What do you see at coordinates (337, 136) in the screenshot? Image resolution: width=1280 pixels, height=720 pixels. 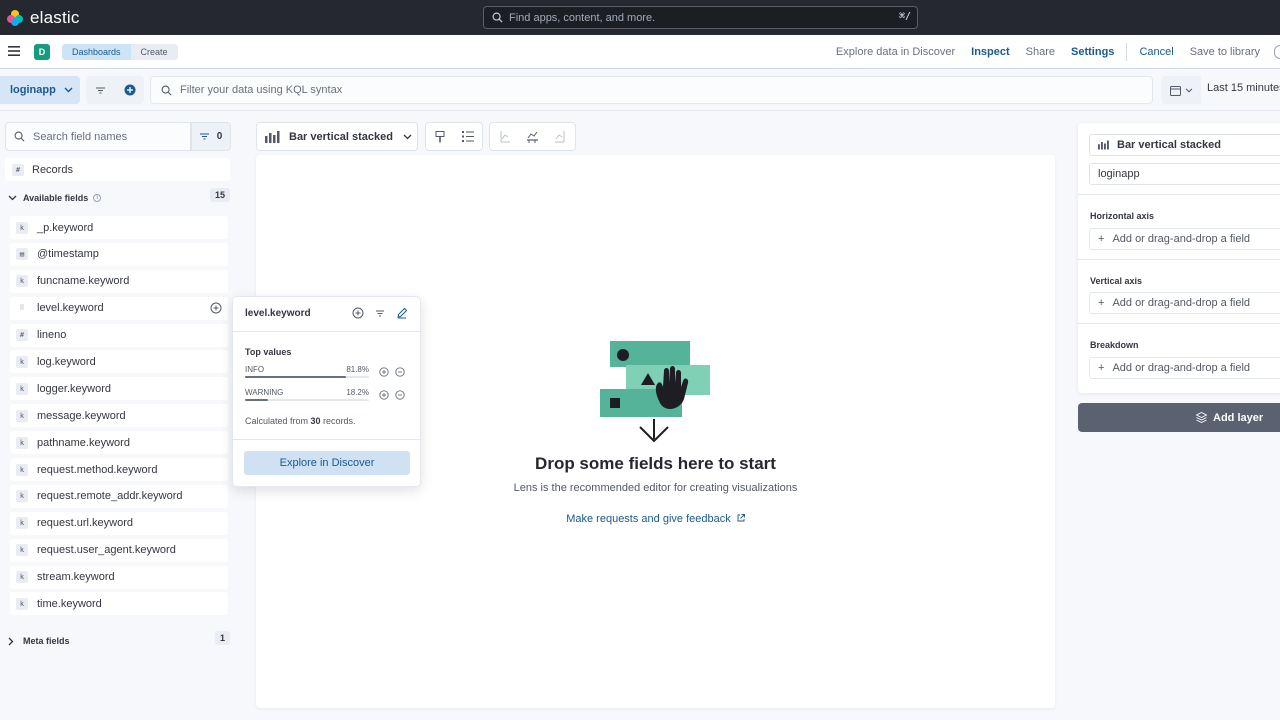 I see `chart-type-switcher: Bar vertical stacked` at bounding box center [337, 136].